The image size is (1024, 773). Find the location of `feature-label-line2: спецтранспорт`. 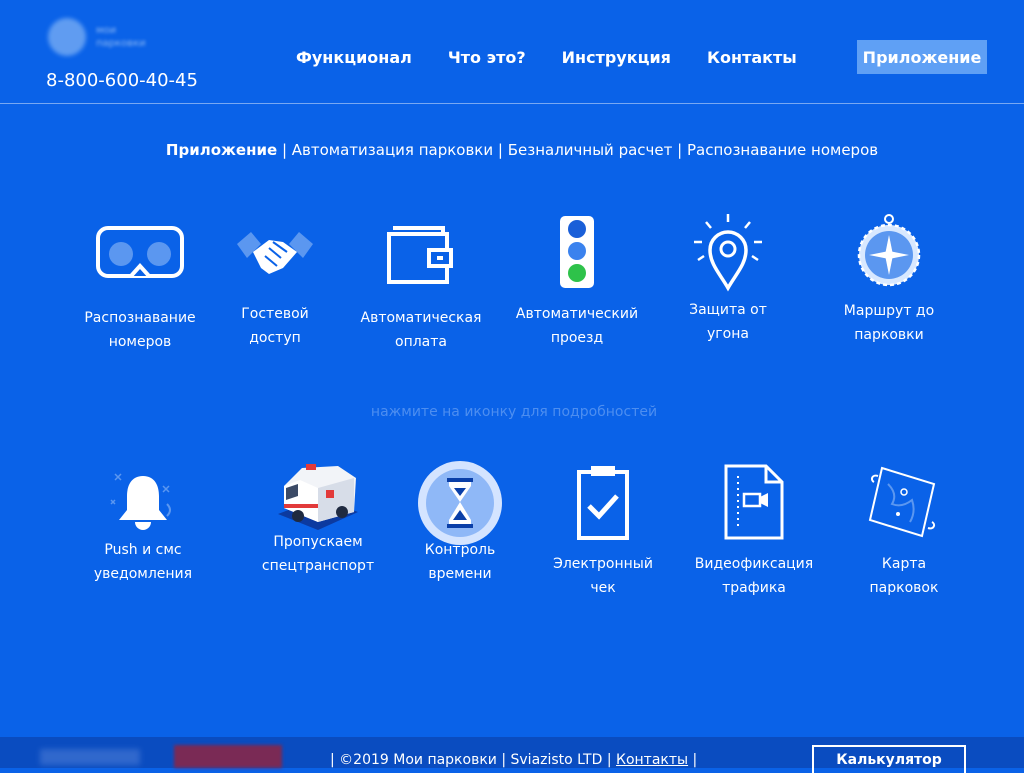

feature-label-line2: спецтранспорт is located at coordinates (318, 566).